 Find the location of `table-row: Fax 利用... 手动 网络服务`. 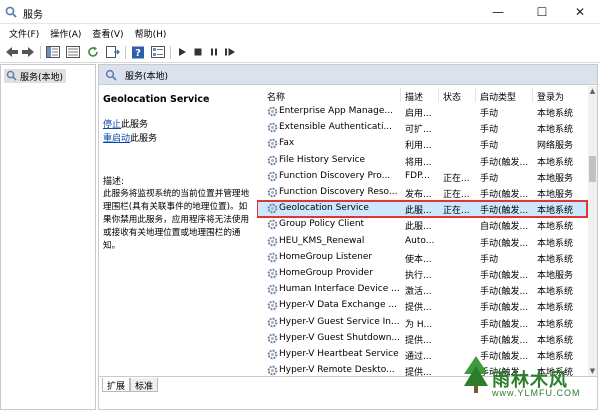

table-row: Fax 利用... 手动 网络服务 is located at coordinates (422, 144).